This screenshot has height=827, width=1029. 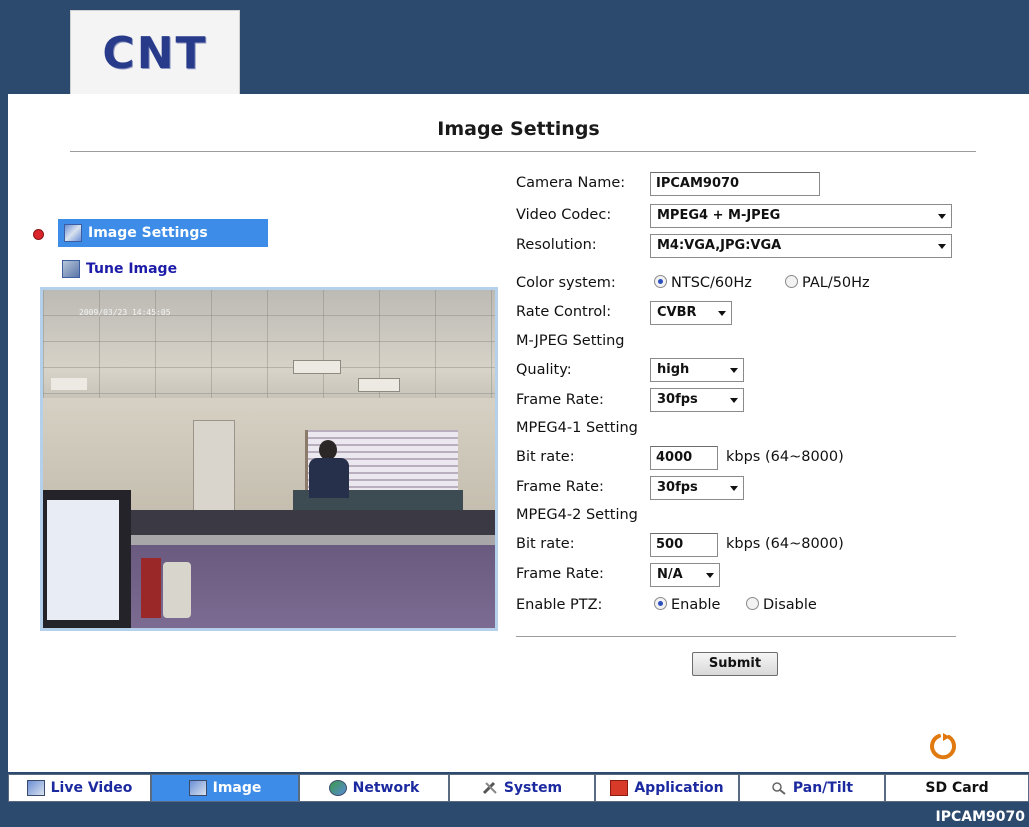 What do you see at coordinates (337, 788) in the screenshot?
I see `network-icon` at bounding box center [337, 788].